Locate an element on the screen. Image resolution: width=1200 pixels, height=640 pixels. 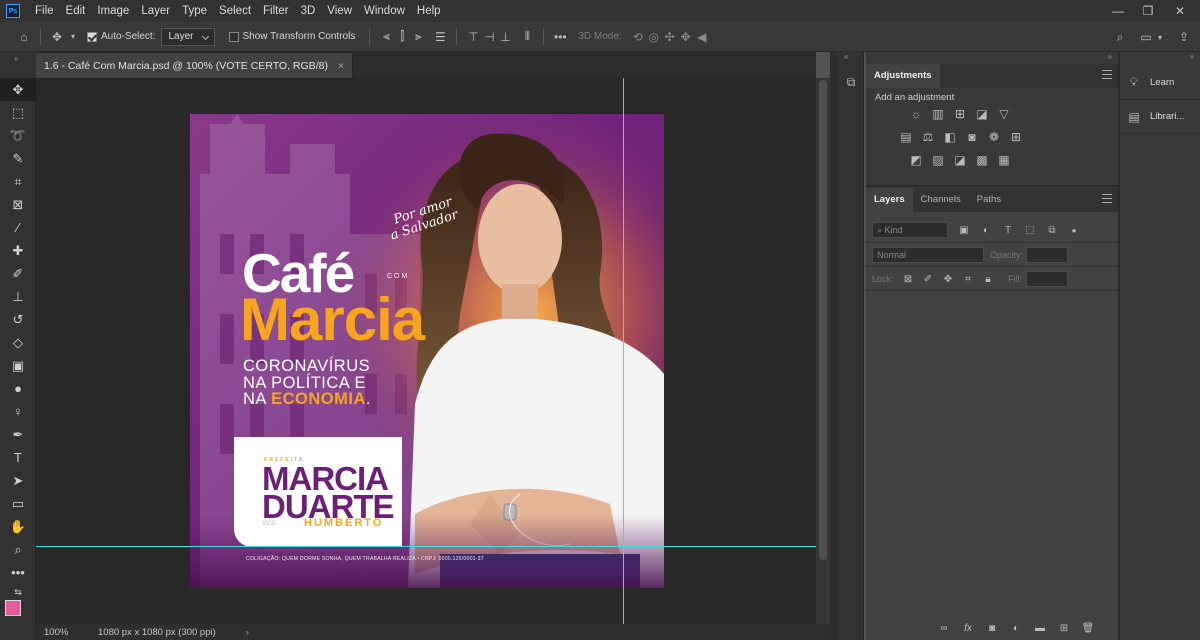
tab-adjustments: Adjustments is located at coordinates (903, 76).